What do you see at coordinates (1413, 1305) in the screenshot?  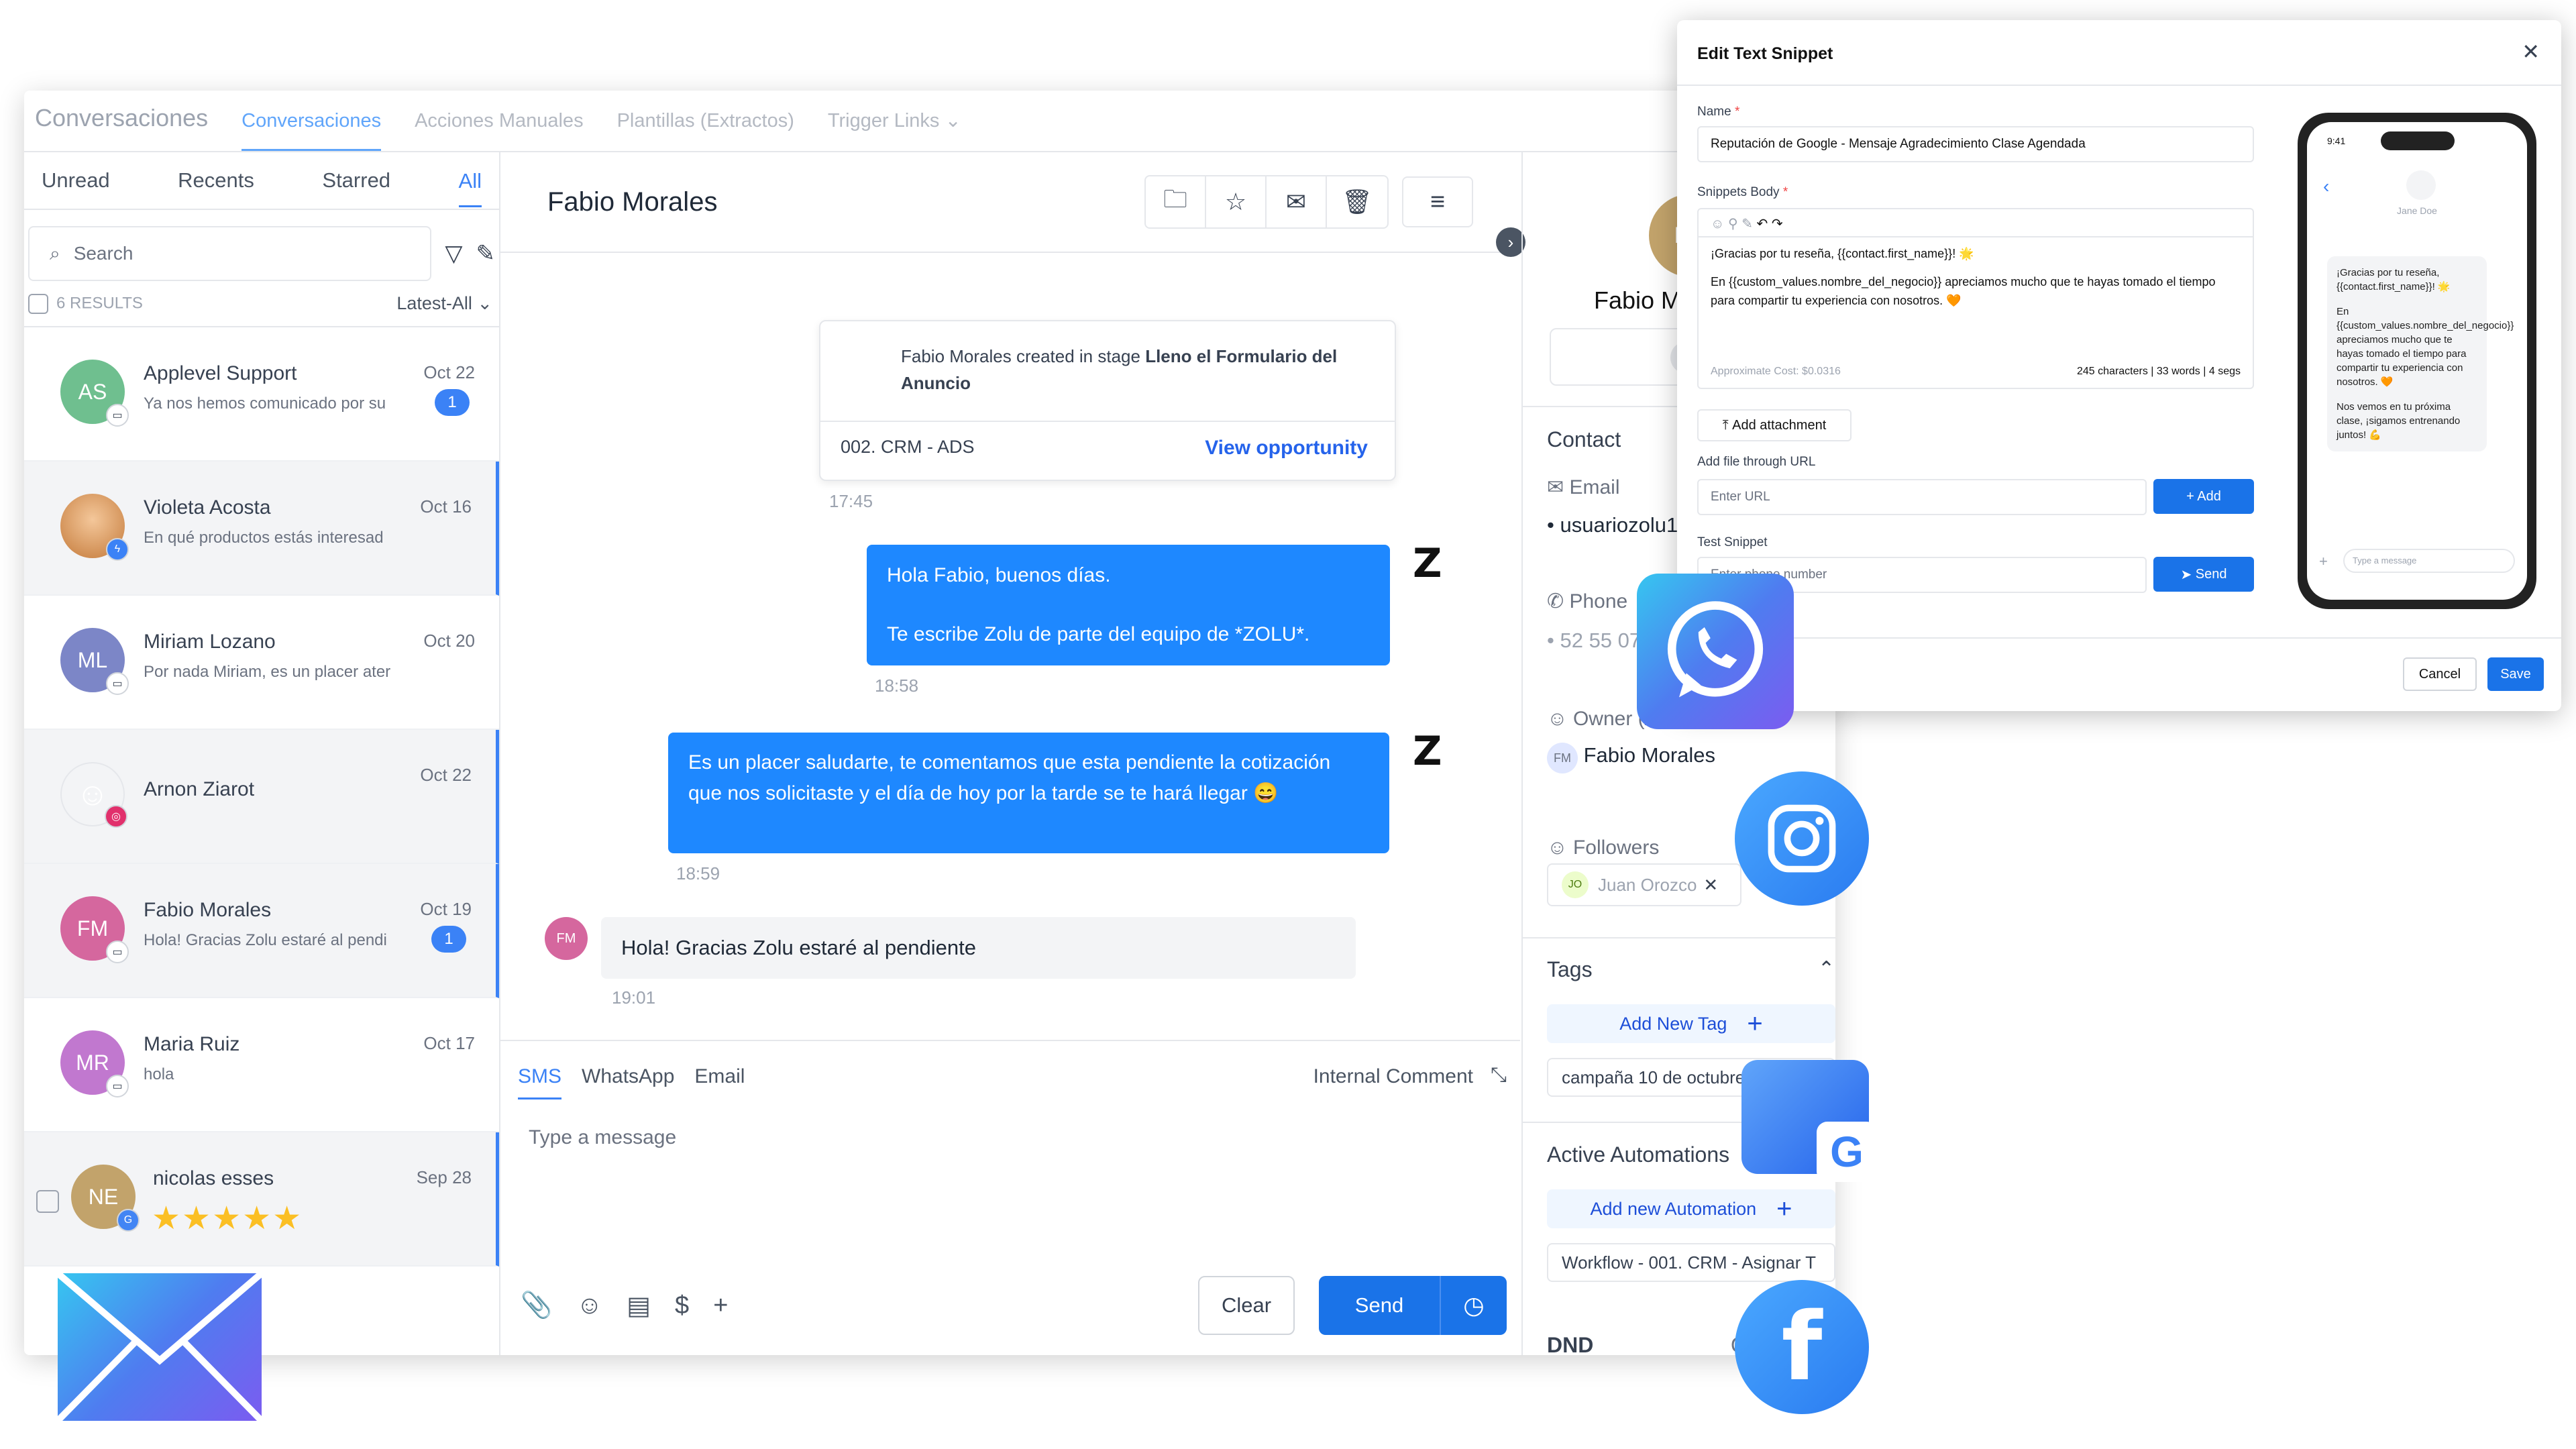 I see `send-button: Send ◷` at bounding box center [1413, 1305].